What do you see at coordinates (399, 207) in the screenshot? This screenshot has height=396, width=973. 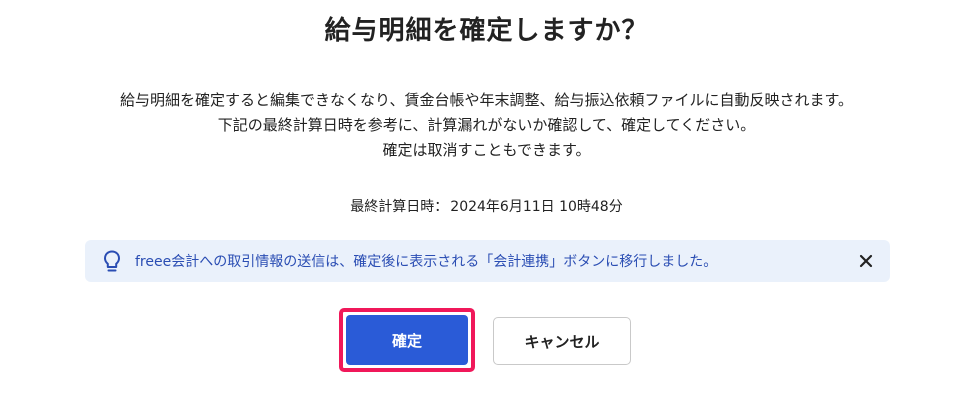 I see `last-calculation-label: 最終計算日時：` at bounding box center [399, 207].